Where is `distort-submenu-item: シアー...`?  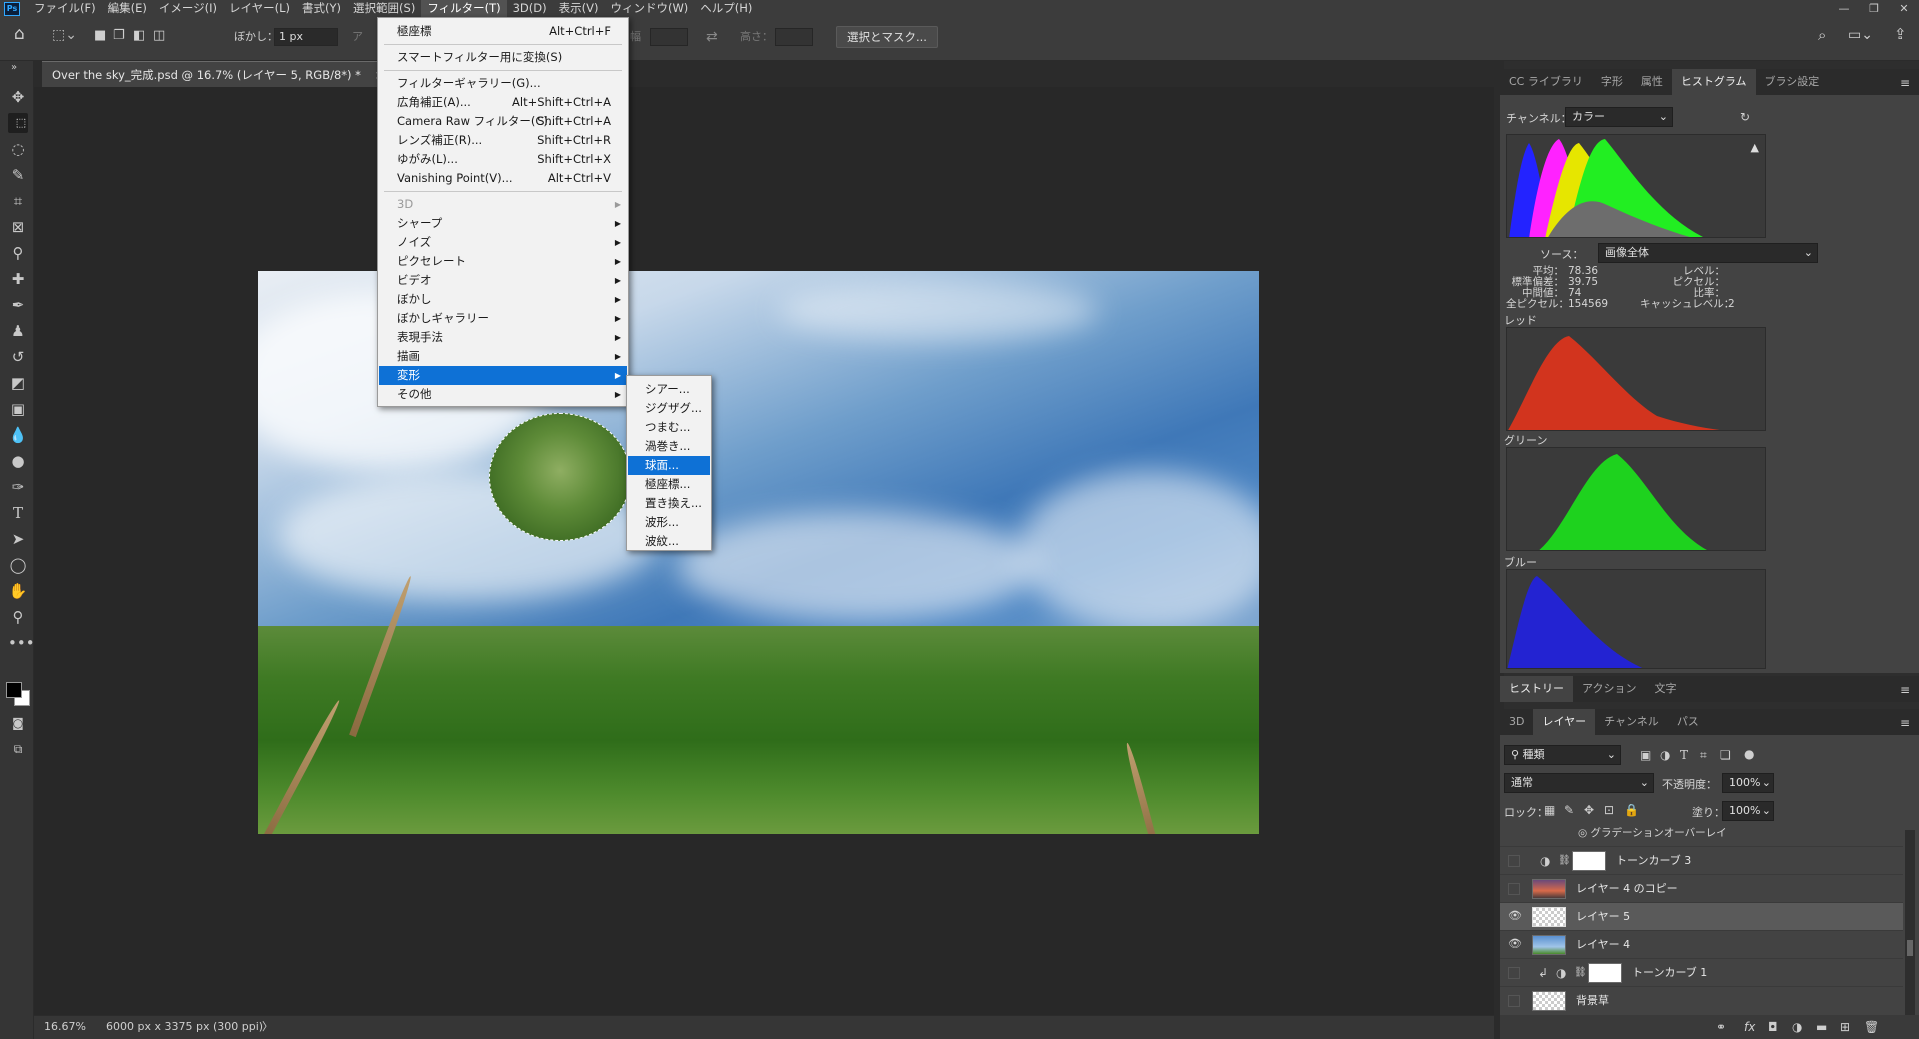
distort-submenu-item: シアー... is located at coordinates (669, 389).